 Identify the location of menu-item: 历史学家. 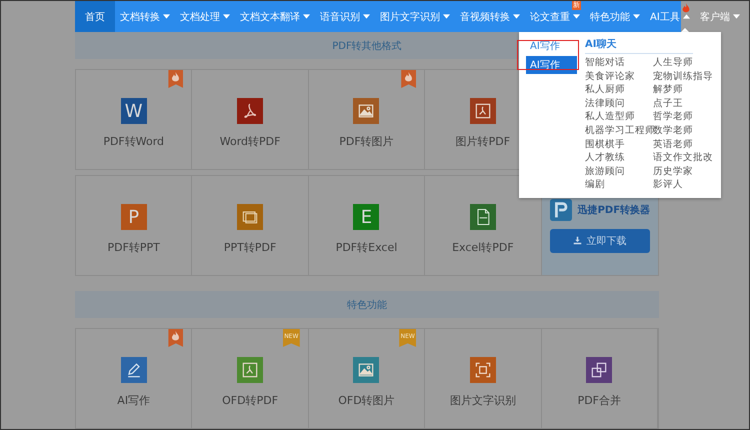
(683, 171).